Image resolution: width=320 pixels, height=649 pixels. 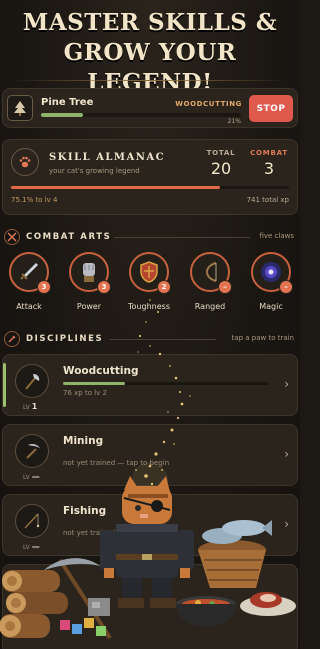 I want to click on discipline-subtitle: not yet trained — tap to begin, so click(x=116, y=463).